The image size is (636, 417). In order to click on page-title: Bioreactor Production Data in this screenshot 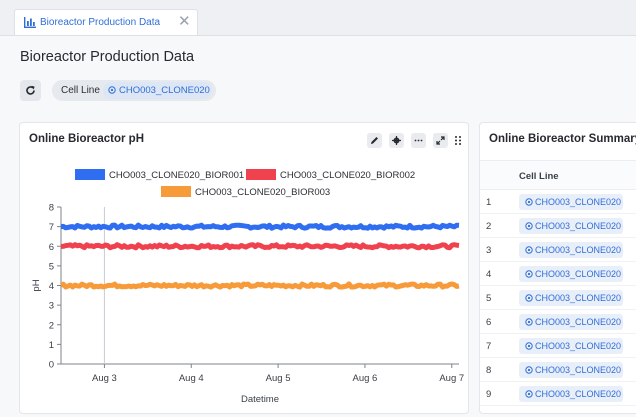, I will do `click(107, 57)`.